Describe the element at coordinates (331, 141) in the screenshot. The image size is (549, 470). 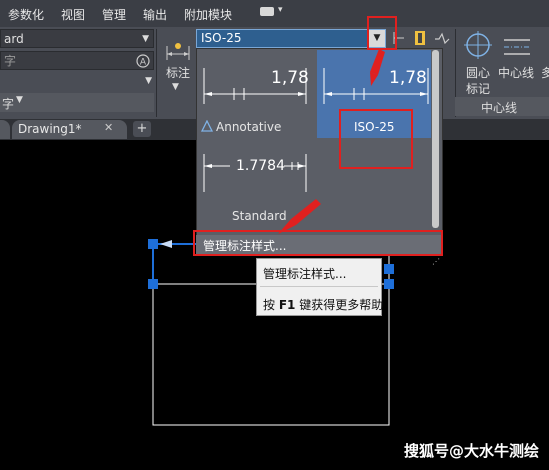
I see `annotation-arrows` at that location.